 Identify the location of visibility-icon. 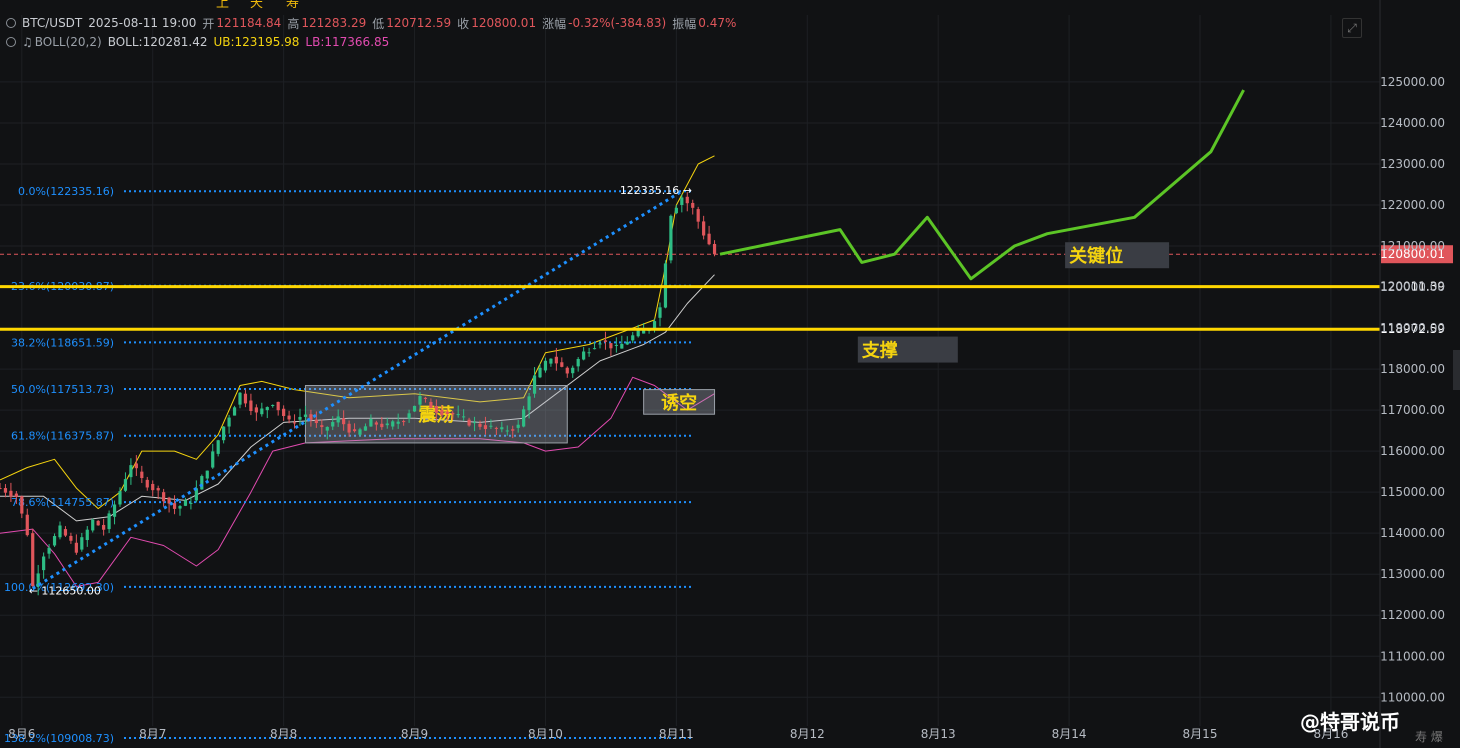
(11, 42).